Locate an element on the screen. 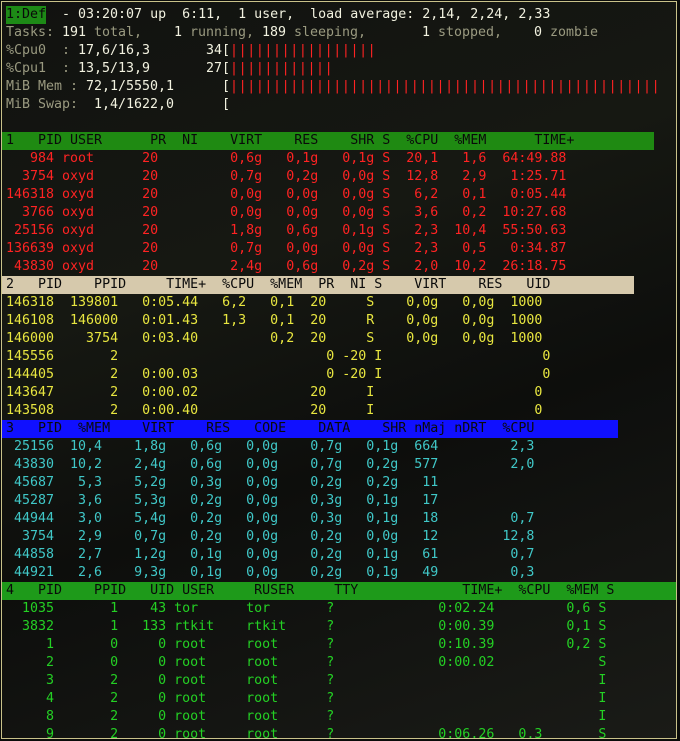  process-row-text: 9 2 0 root root ? 0:06.26 0,3 S is located at coordinates (306, 733).